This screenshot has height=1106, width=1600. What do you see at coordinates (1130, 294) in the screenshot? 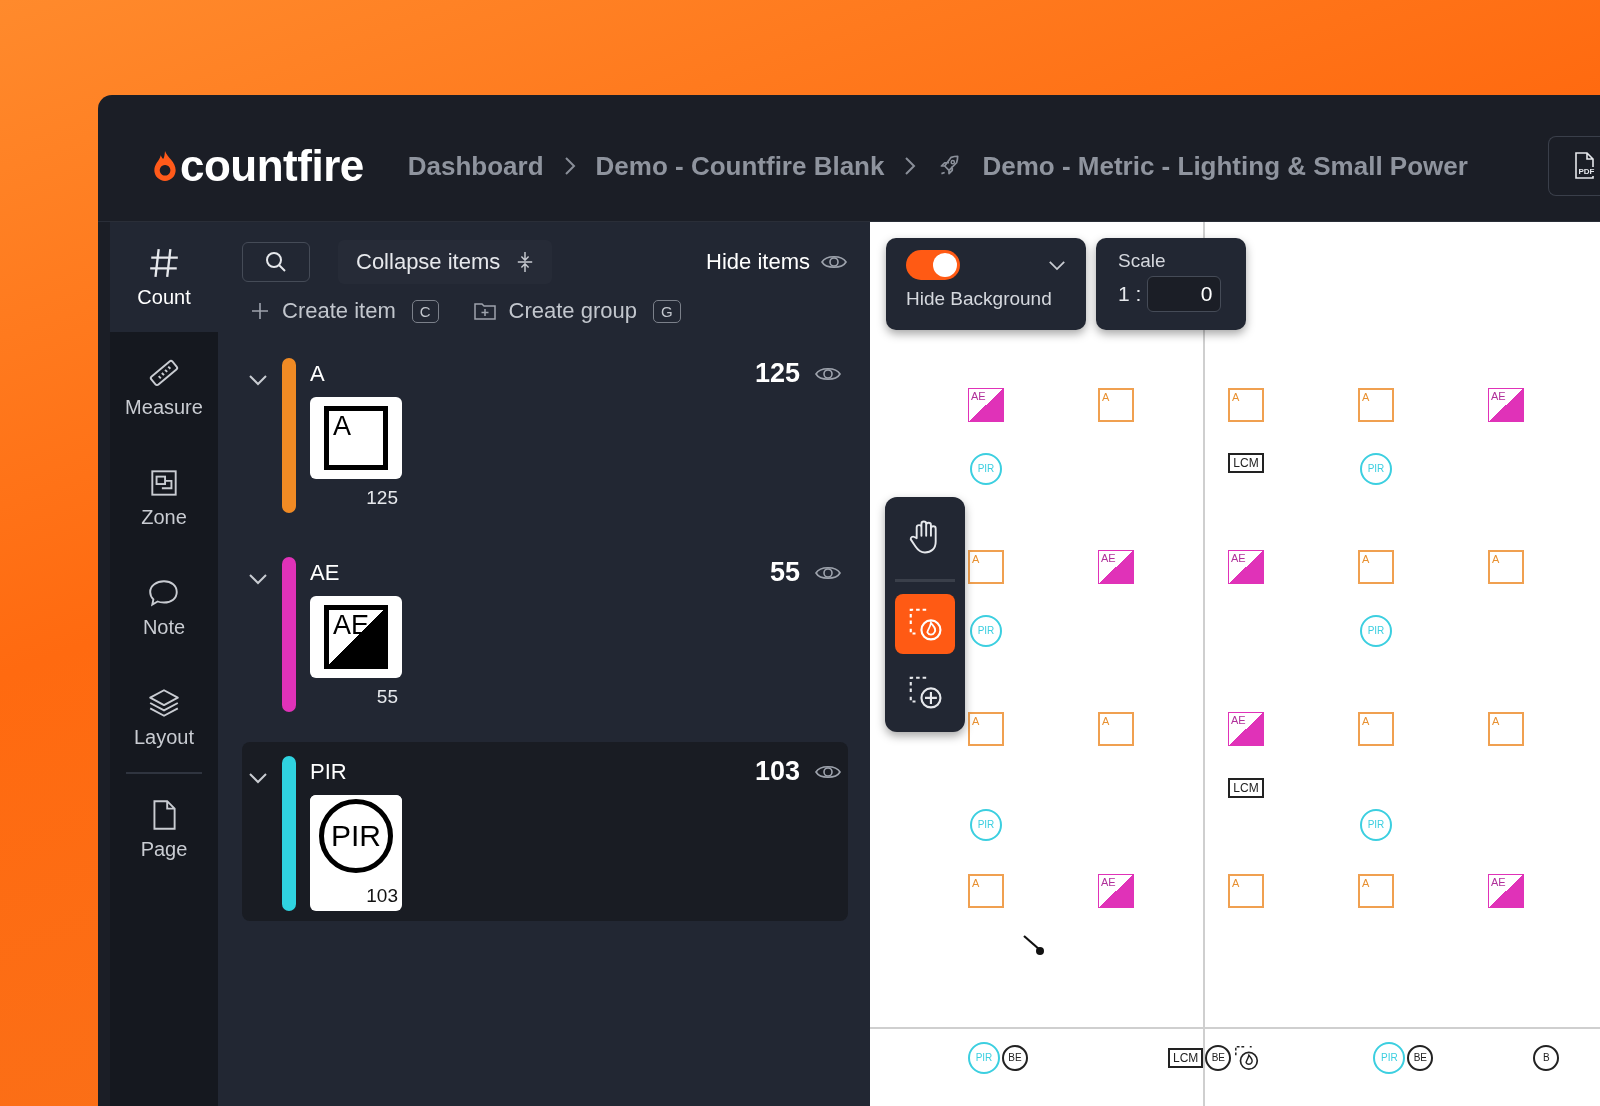
I see `scale-prefix: 1 :` at bounding box center [1130, 294].